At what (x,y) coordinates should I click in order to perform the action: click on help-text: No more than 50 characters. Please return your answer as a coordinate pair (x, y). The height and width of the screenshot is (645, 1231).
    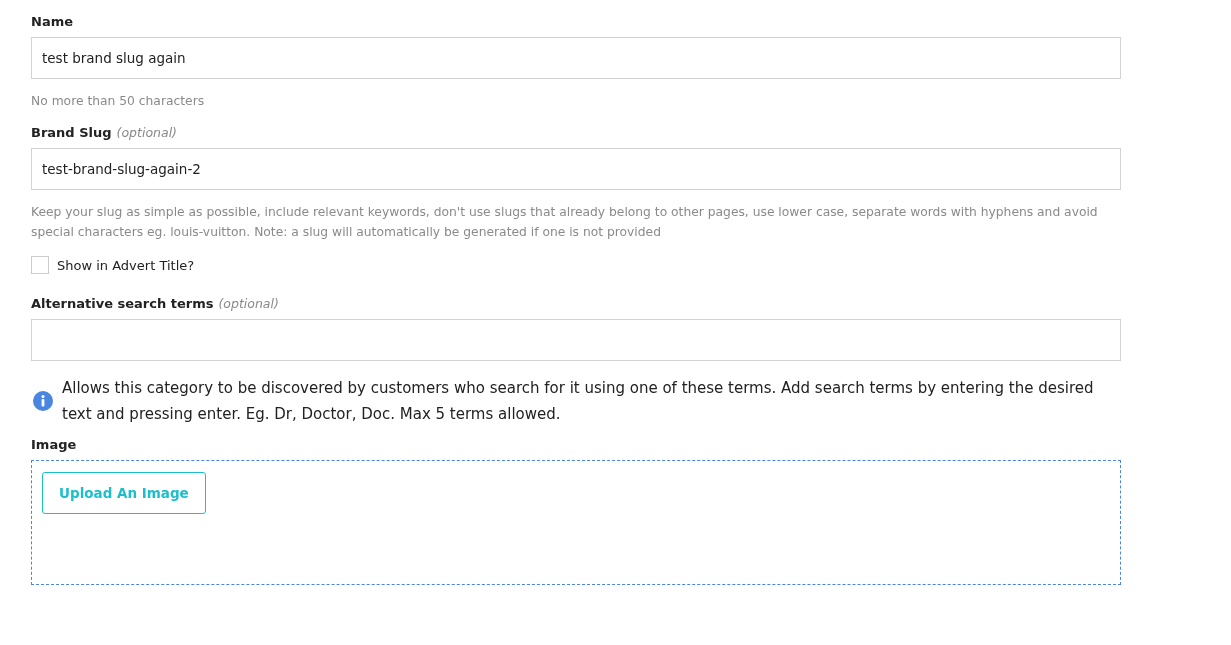
    Looking at the image, I should click on (118, 101).